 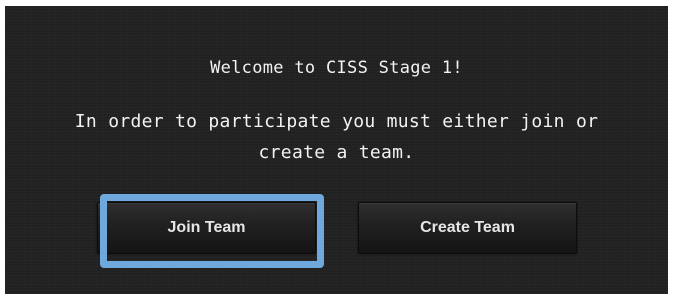 What do you see at coordinates (336, 68) in the screenshot?
I see `welcome-heading: Welcome to CISS Stage 1!` at bounding box center [336, 68].